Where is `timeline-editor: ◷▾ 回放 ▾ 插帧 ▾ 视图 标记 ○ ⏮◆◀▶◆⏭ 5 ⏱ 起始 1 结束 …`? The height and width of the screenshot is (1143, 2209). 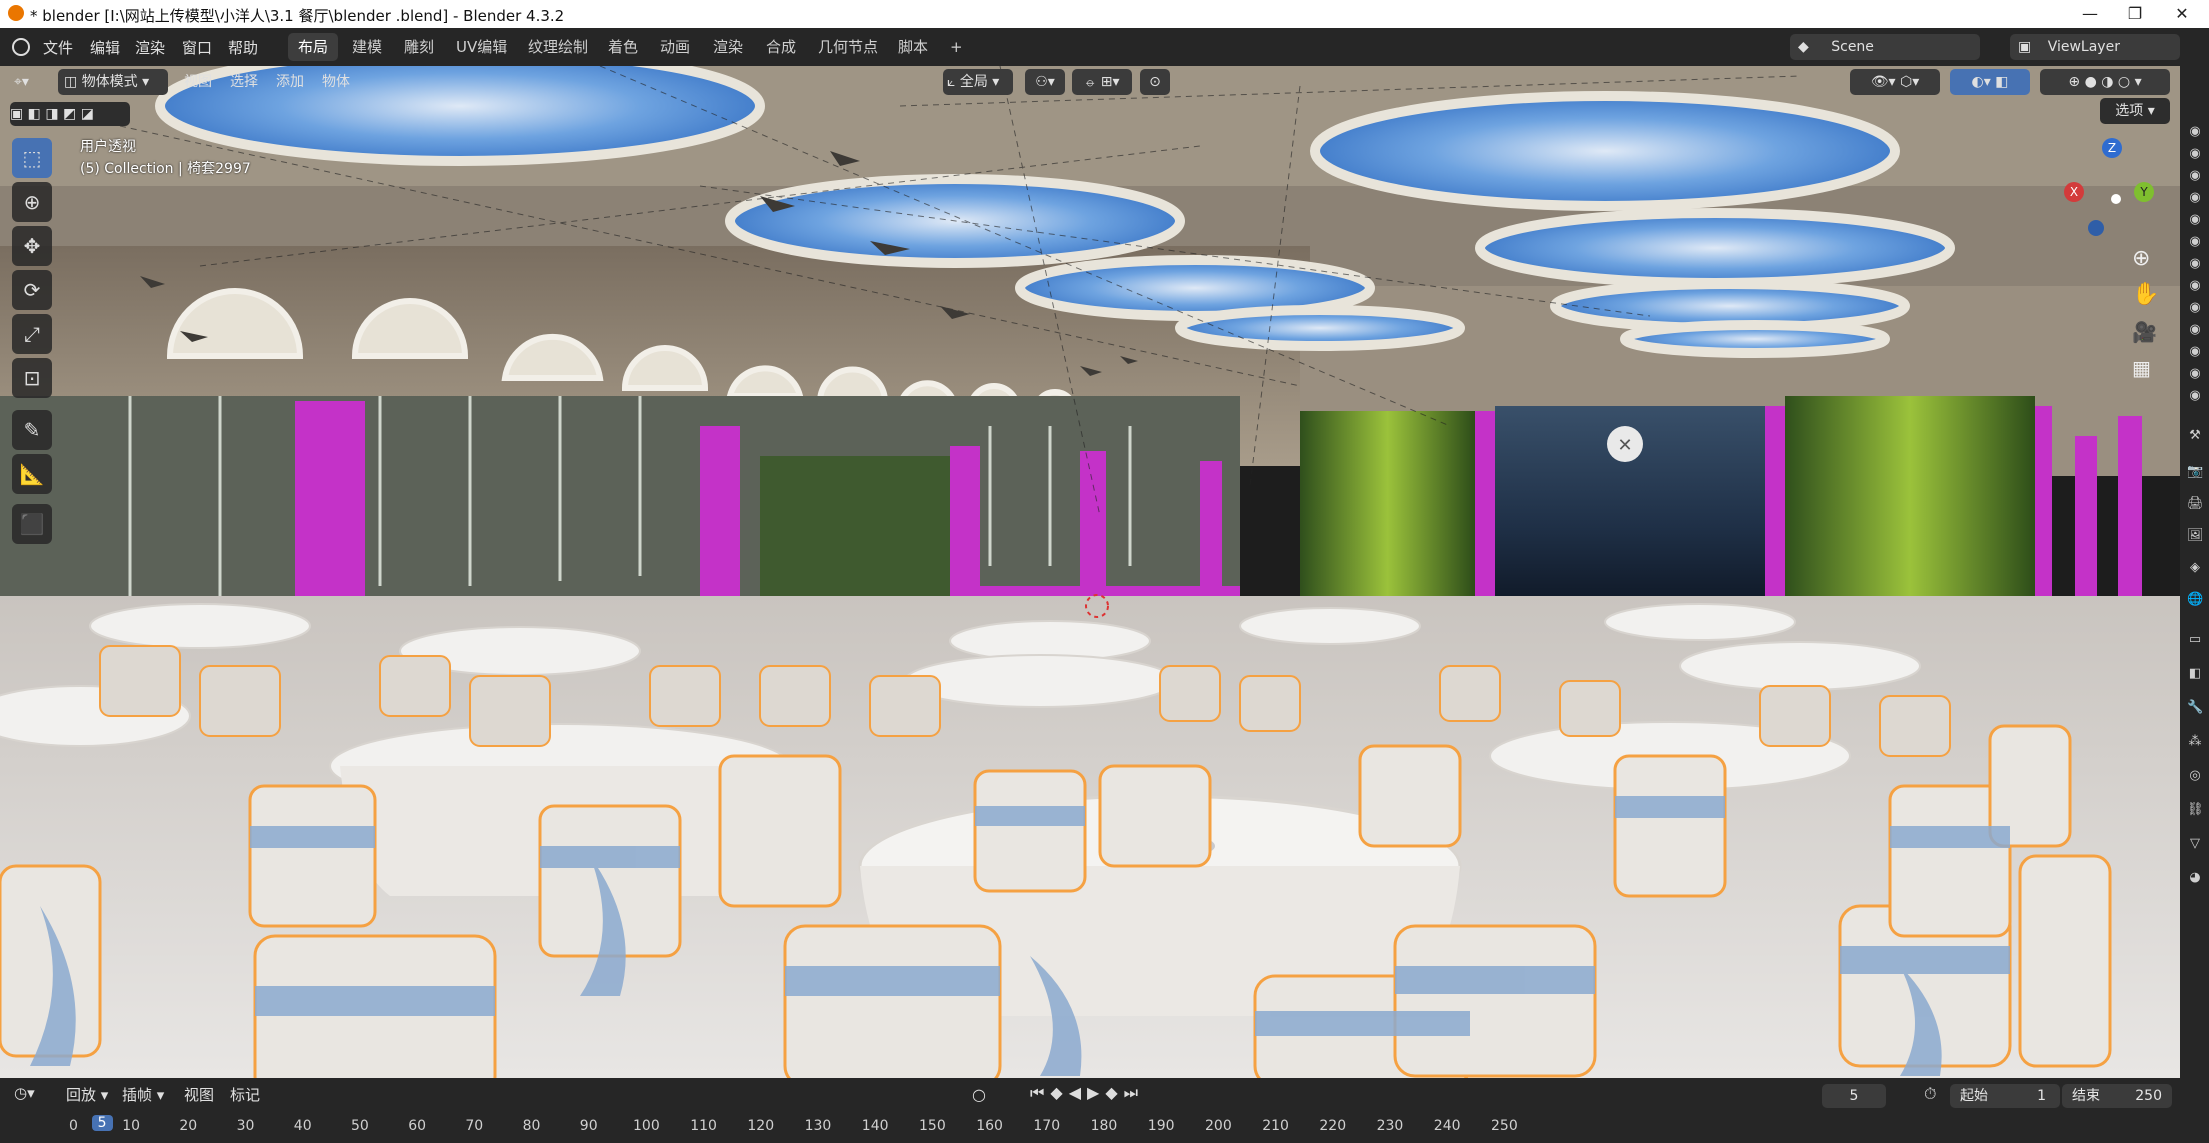 timeline-editor: ◷▾ 回放 ▾ 插帧 ▾ 视图 标记 ○ ⏮◆◀▶◆⏭ 5 ⏱ 起始 1 结束 … is located at coordinates (1104, 1110).